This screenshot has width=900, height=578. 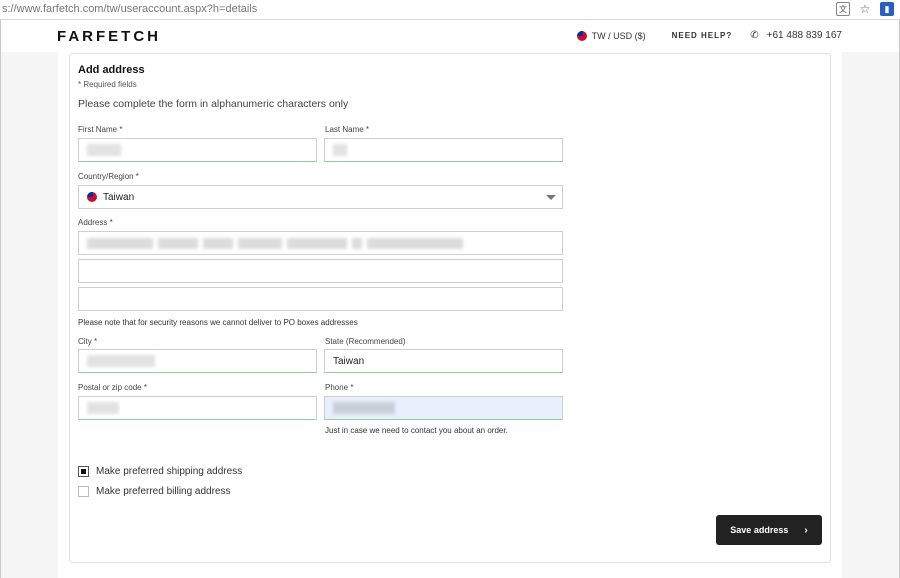 I want to click on save-address-button: Save address ›, so click(x=769, y=530).